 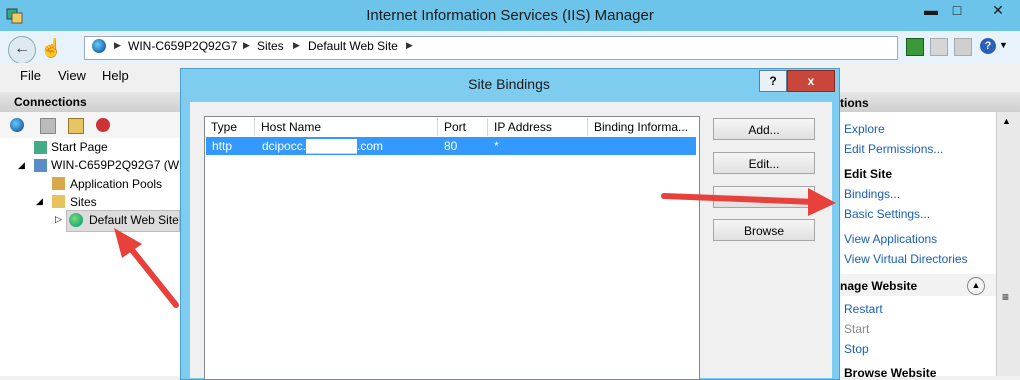 What do you see at coordinates (146, 268) in the screenshot?
I see `arrow-to-default-web-site` at bounding box center [146, 268].